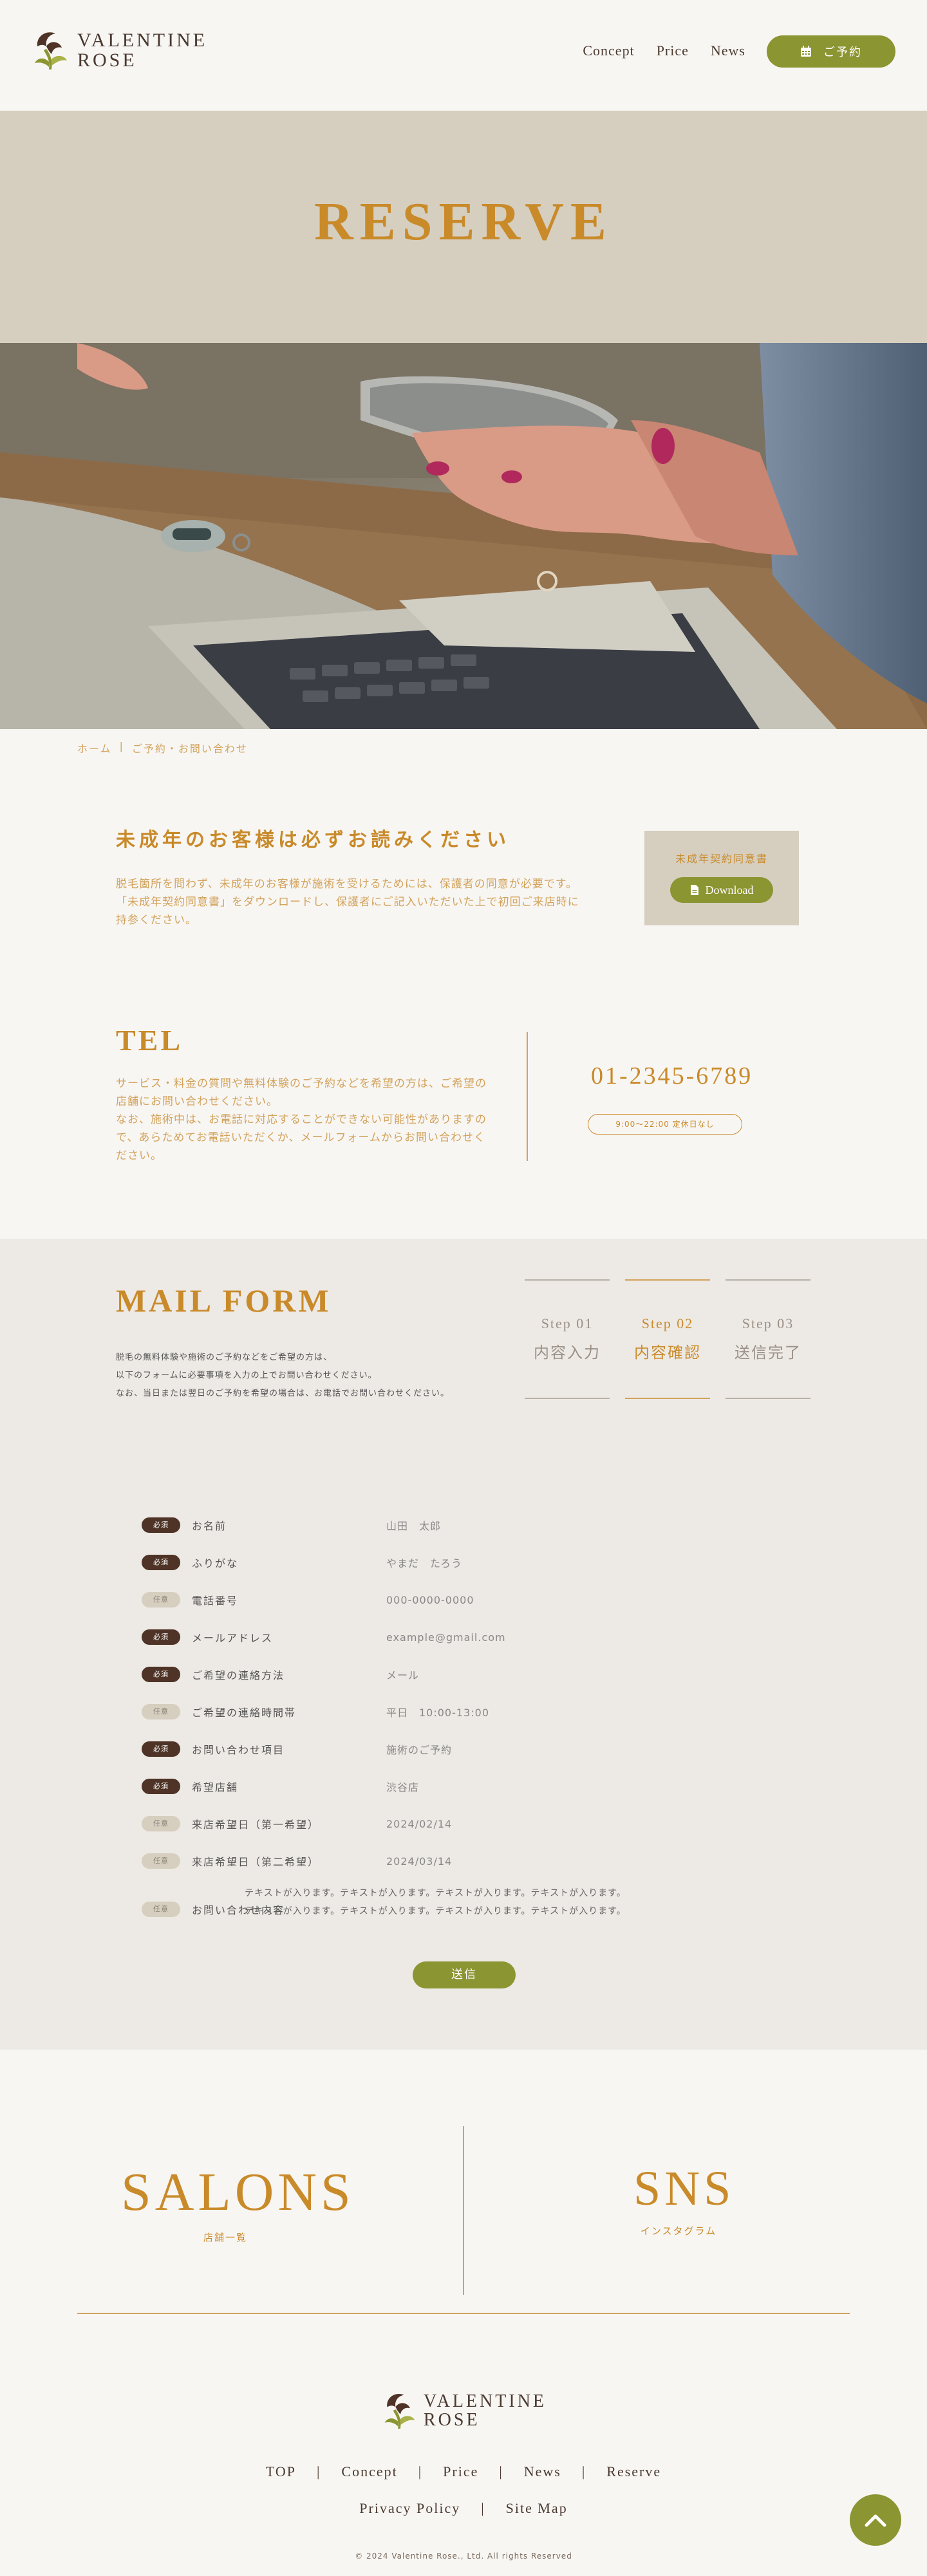 Image resolution: width=927 pixels, height=2576 pixels. Describe the element at coordinates (806, 52) in the screenshot. I see `calendar-icon` at that location.